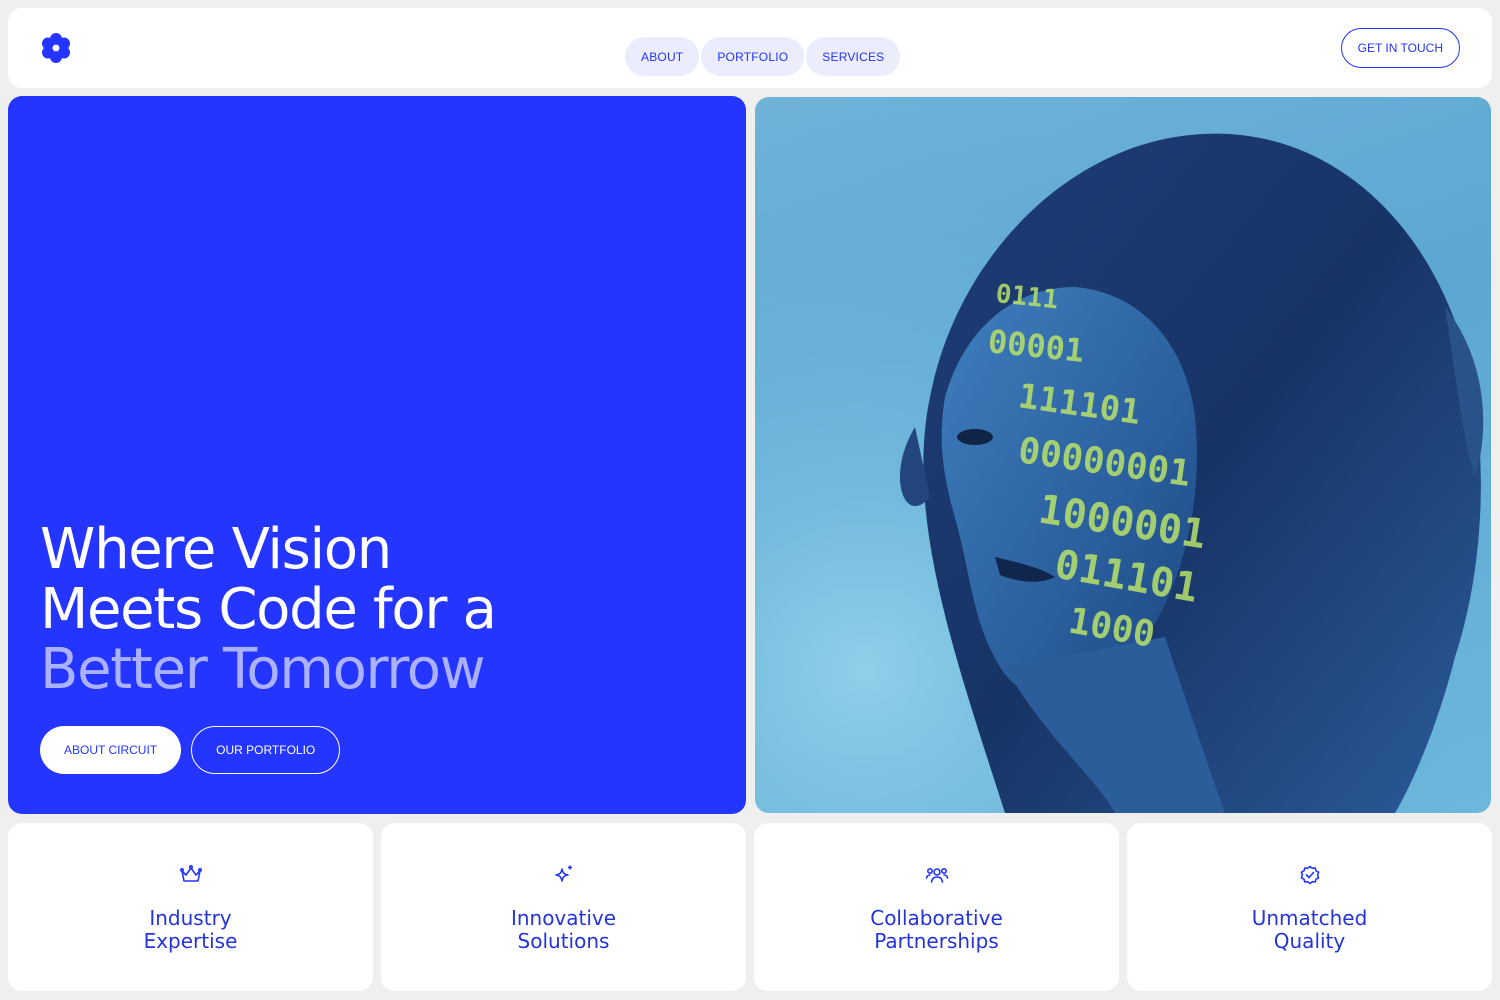 The image size is (1500, 1000). I want to click on feature-card-unmatched-quality: Unmatched Quality, so click(1309, 907).